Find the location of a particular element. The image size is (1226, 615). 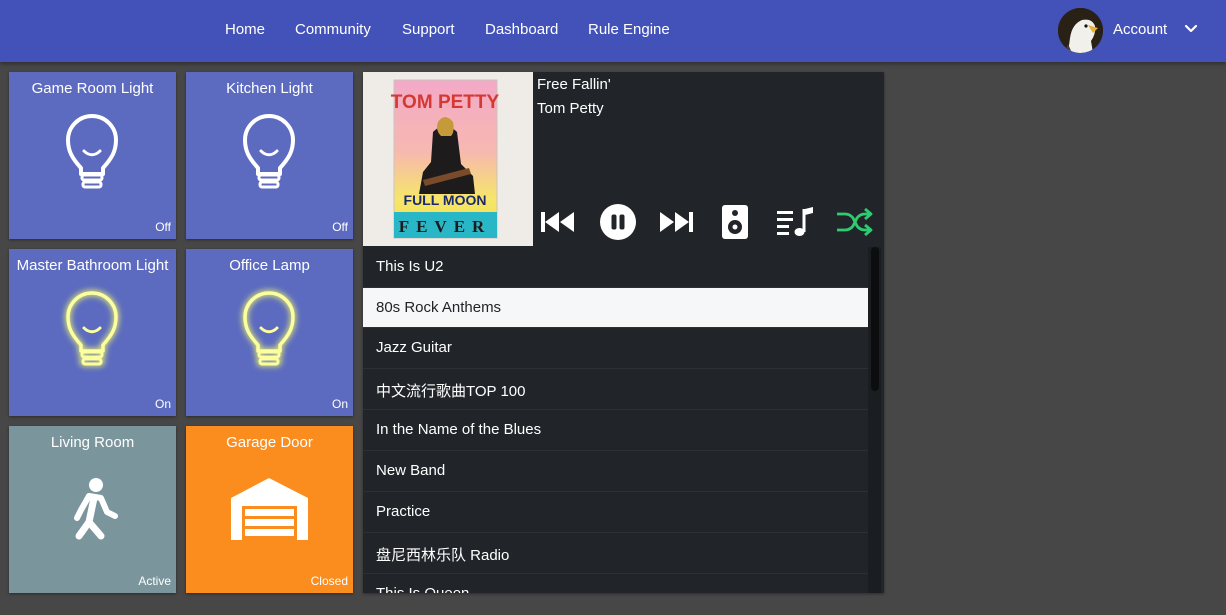

avatar is located at coordinates (1080, 30).